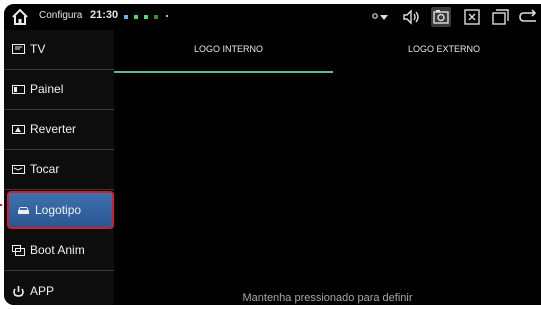 This screenshot has width=541, height=309. What do you see at coordinates (104, 15) in the screenshot?
I see `status-time: 21:30` at bounding box center [104, 15].